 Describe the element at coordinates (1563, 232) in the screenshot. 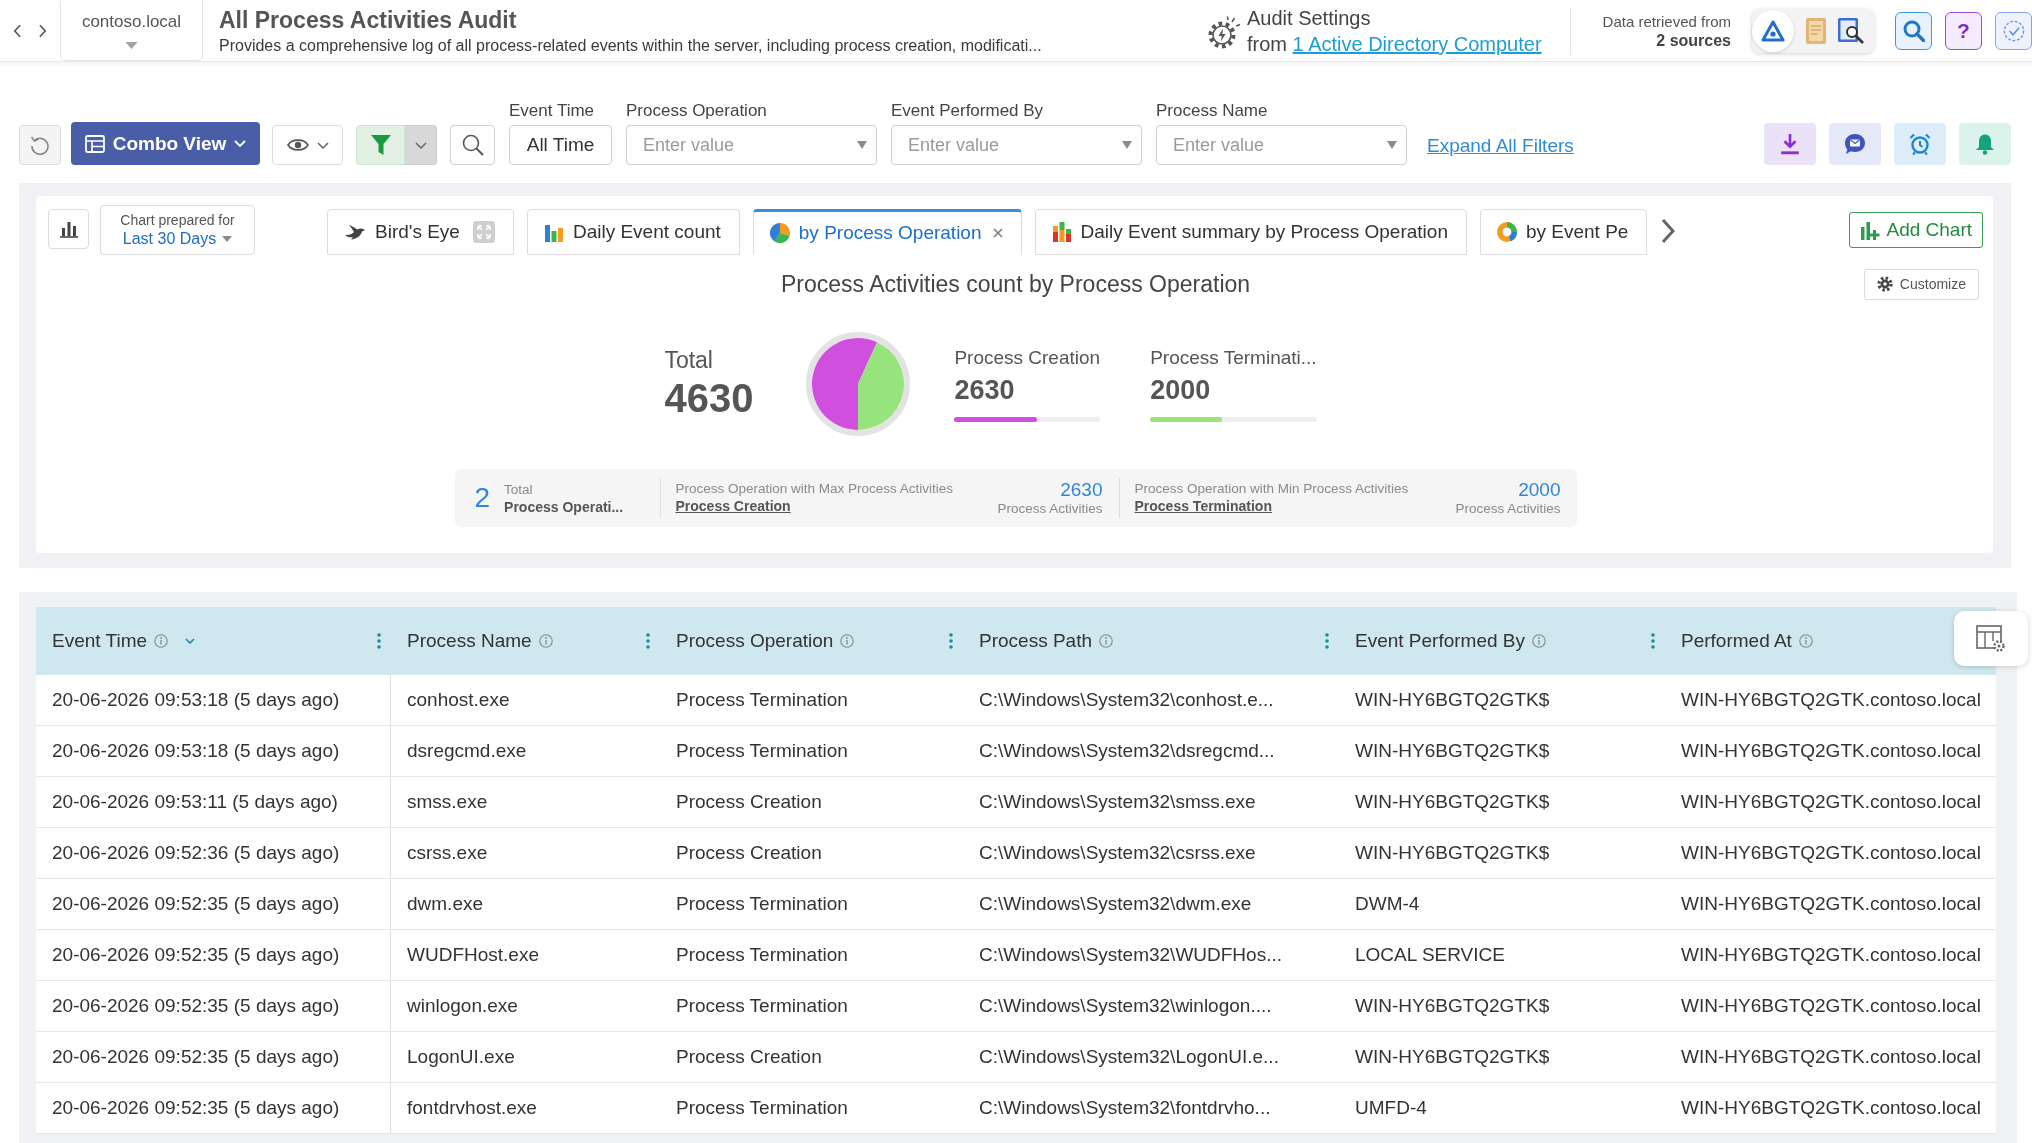

I see `chart-tab: by Event Pe` at that location.